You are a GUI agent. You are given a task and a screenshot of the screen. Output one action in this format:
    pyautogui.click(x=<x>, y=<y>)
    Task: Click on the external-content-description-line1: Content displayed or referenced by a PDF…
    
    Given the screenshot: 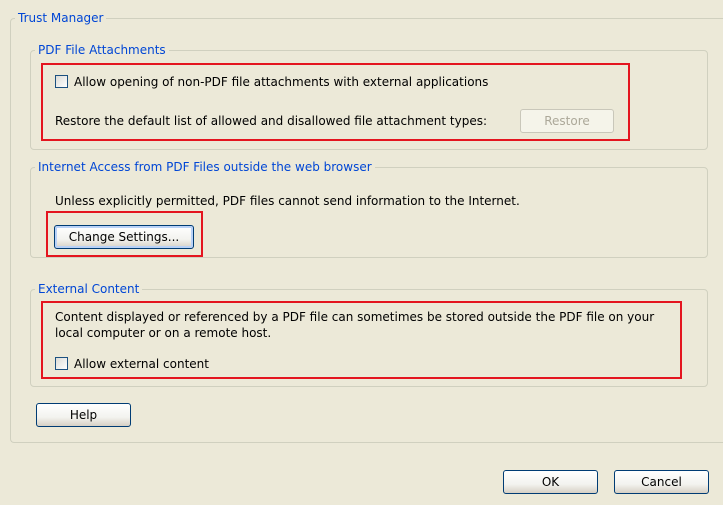 What is the action you would take?
    pyautogui.click(x=355, y=317)
    